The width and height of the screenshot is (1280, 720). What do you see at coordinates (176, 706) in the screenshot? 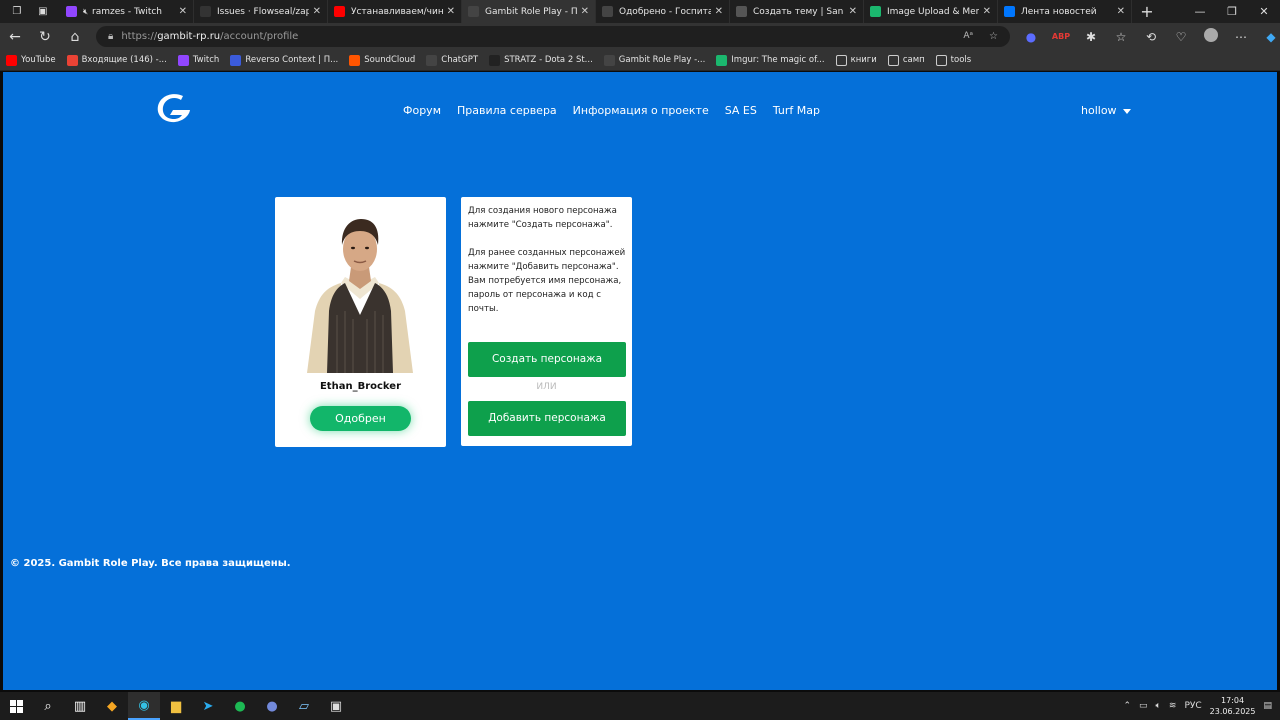
I see `file-explorer-icon: ▆` at bounding box center [176, 706].